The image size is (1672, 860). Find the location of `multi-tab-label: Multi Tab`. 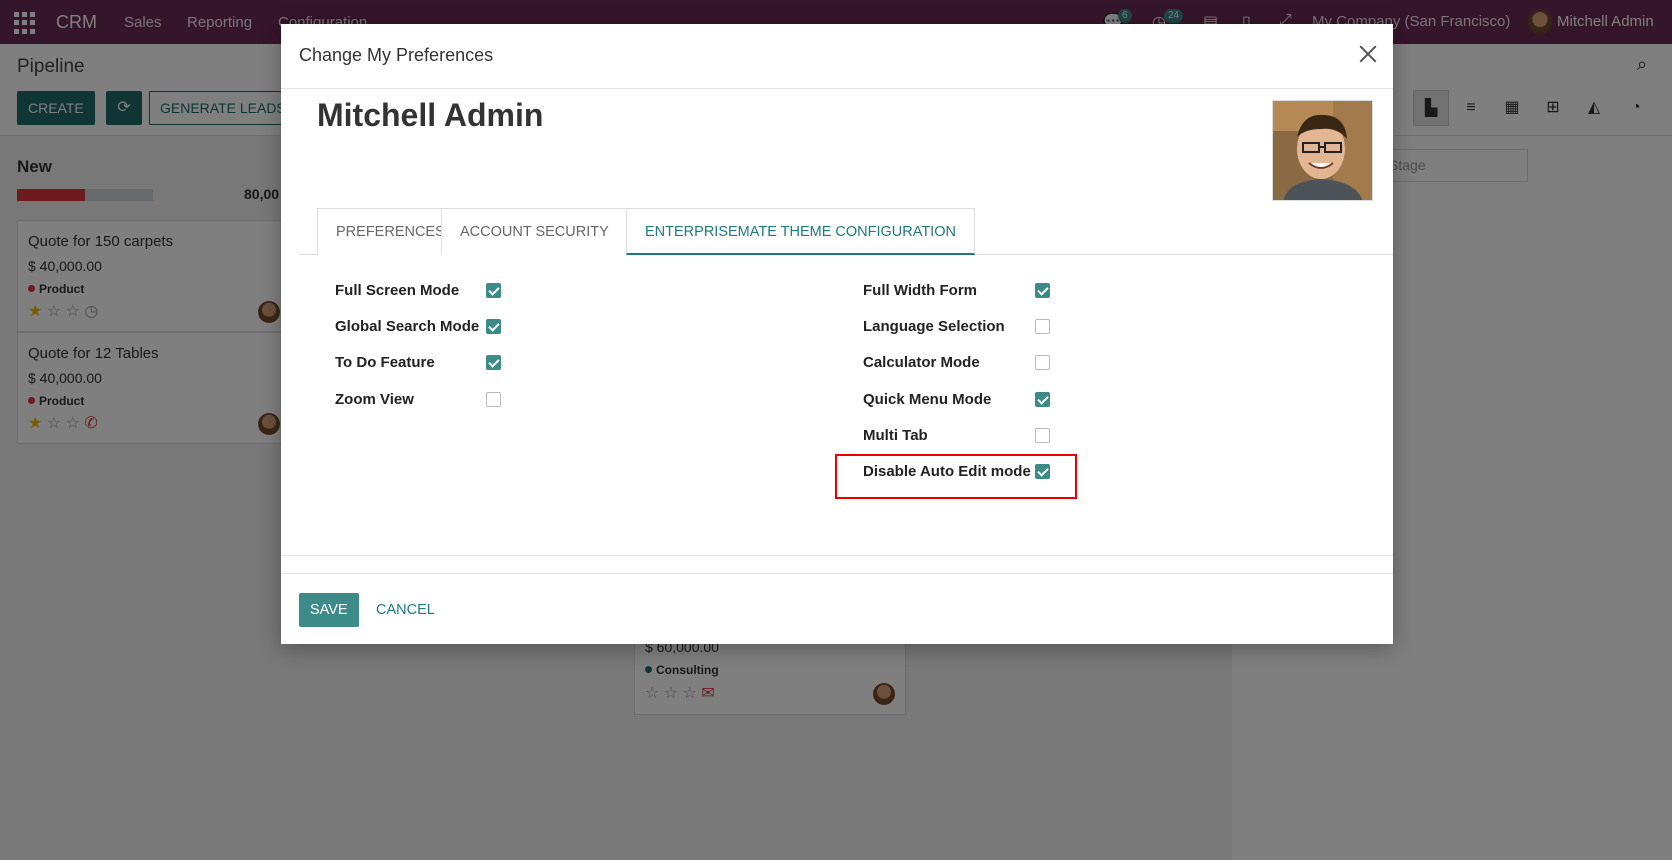

multi-tab-label: Multi Tab is located at coordinates (895, 435).